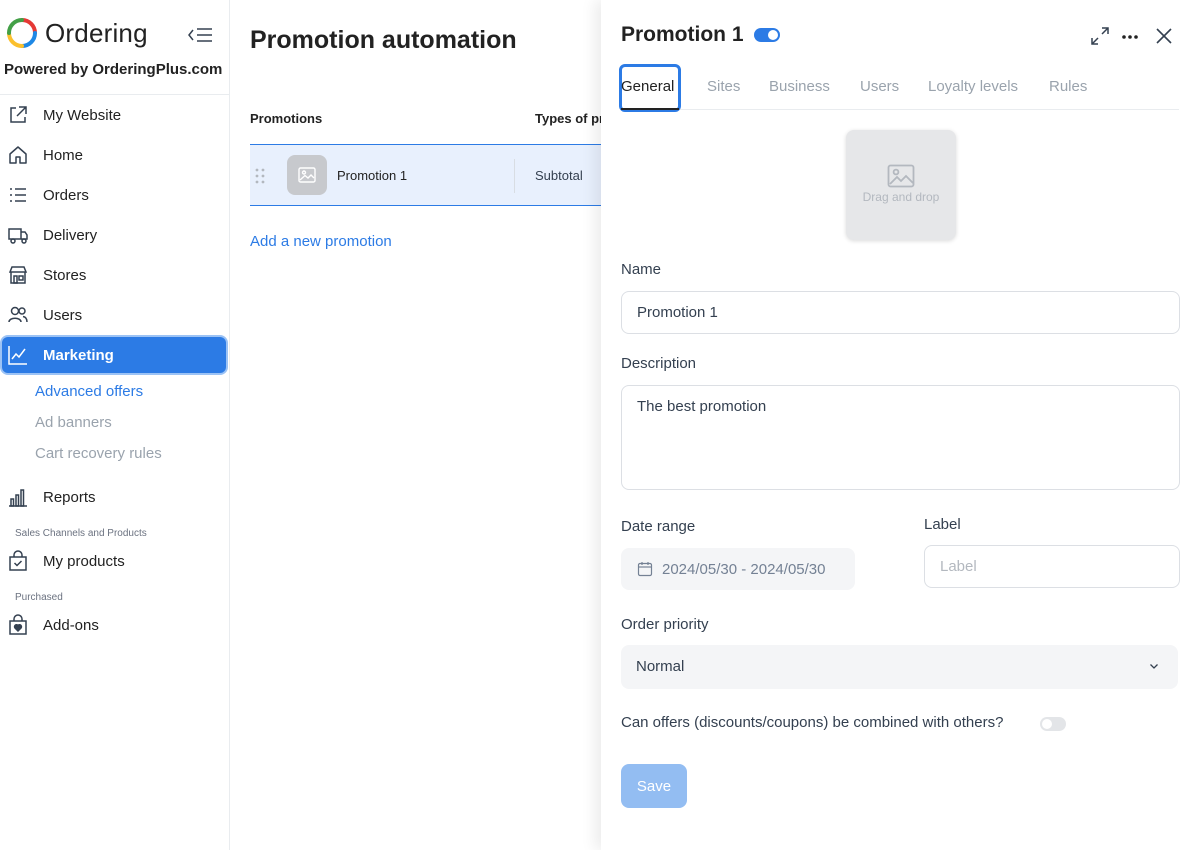  I want to click on image-dropzone: Drag and drop, so click(901, 185).